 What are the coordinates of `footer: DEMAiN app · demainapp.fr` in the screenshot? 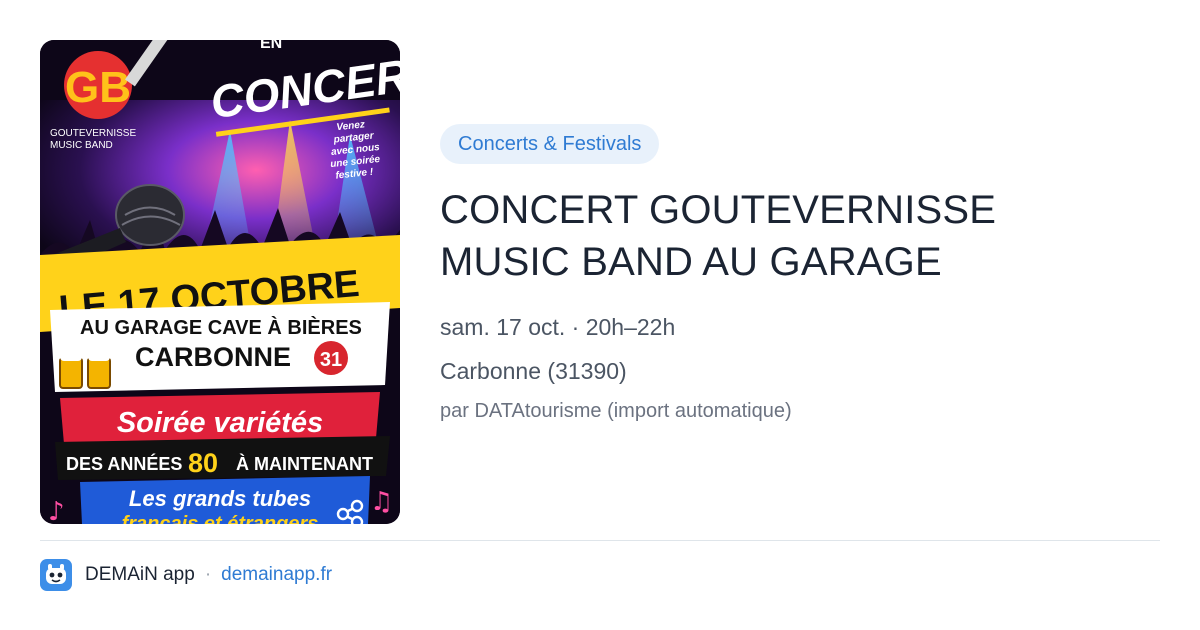 It's located at (186, 575).